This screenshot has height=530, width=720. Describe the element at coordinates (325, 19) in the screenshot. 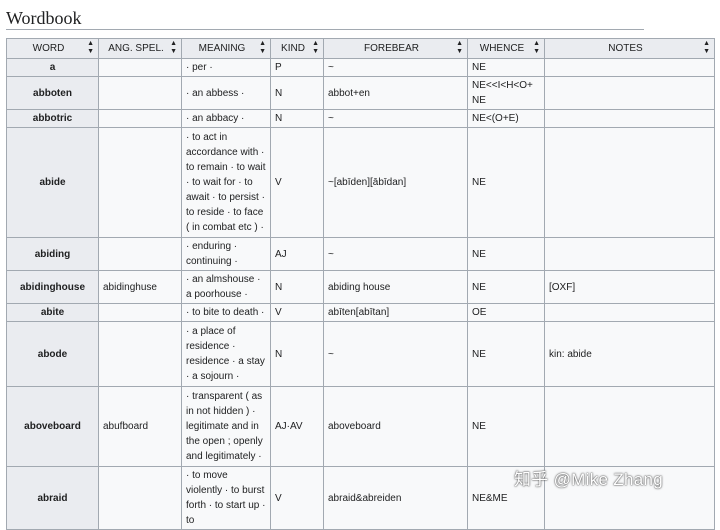

I see `page-title: Wordbook` at that location.